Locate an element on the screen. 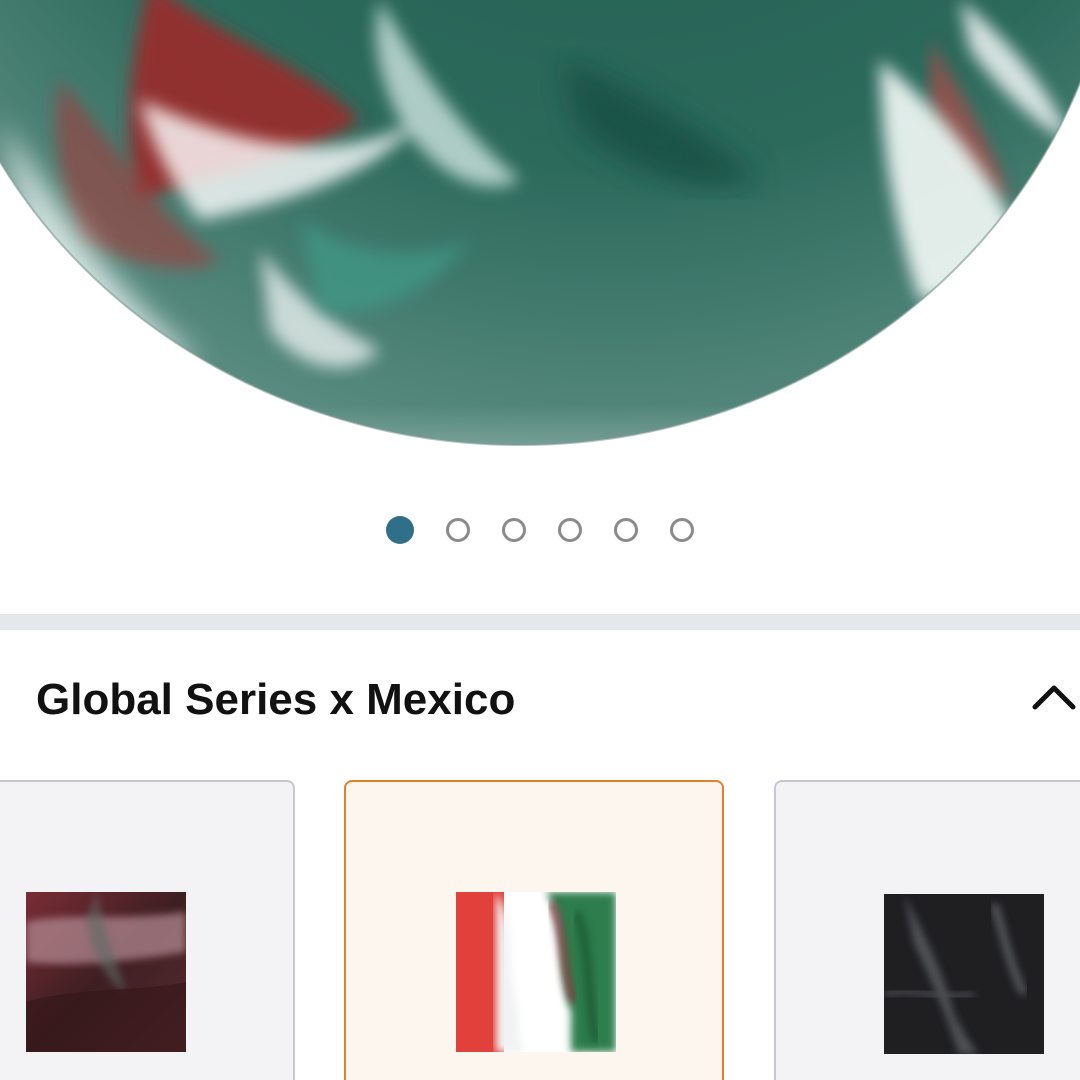 The image size is (1080, 1080). variation-label: : is located at coordinates (0, 700).